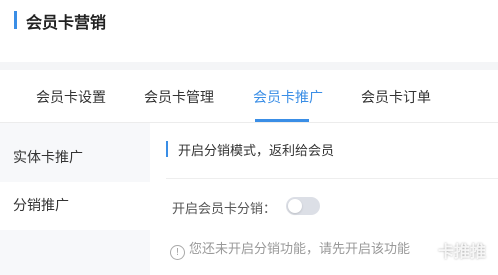 The image size is (498, 275). I want to click on sidebar-item-physical-card: 实体卡推广, so click(75, 158).